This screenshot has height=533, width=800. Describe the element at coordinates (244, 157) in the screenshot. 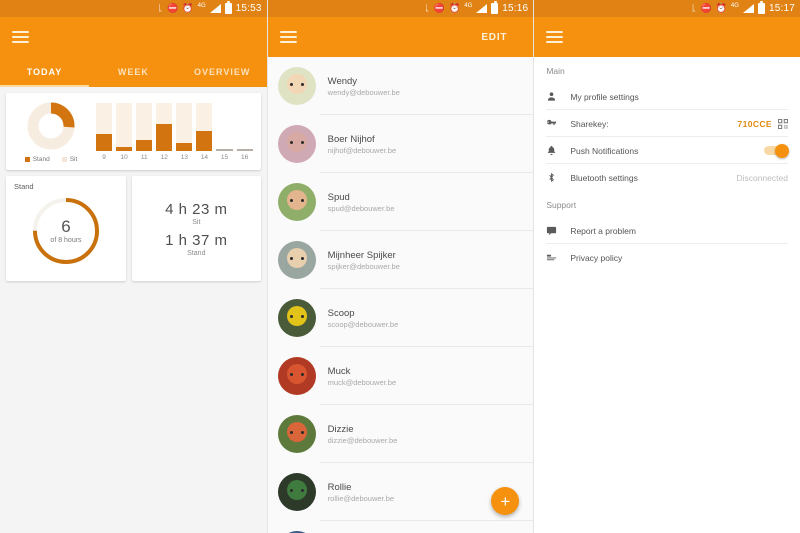

I see `bar-x-label: 16` at that location.